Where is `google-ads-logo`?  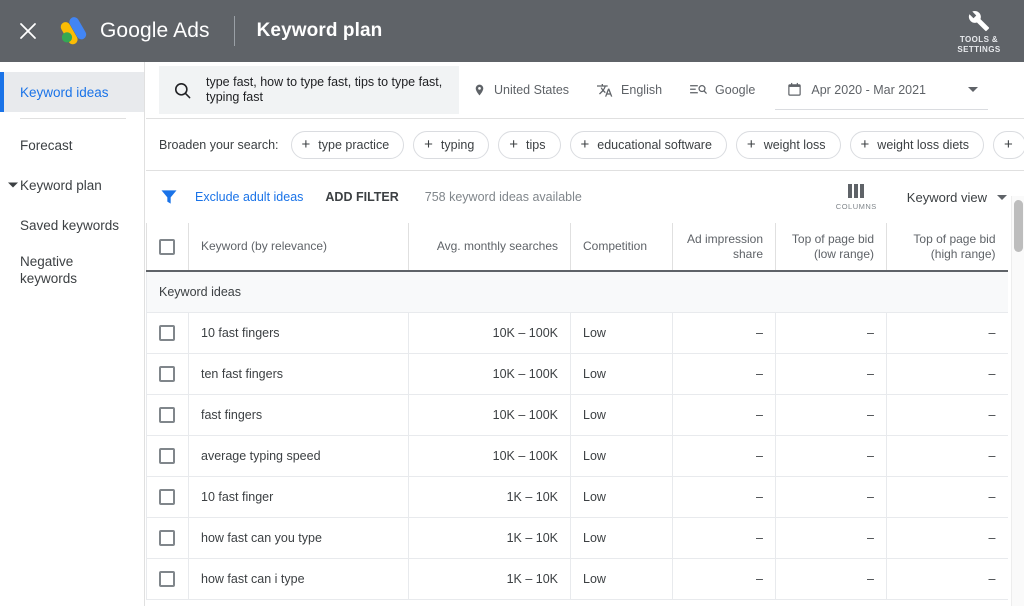
google-ads-logo is located at coordinates (73, 31).